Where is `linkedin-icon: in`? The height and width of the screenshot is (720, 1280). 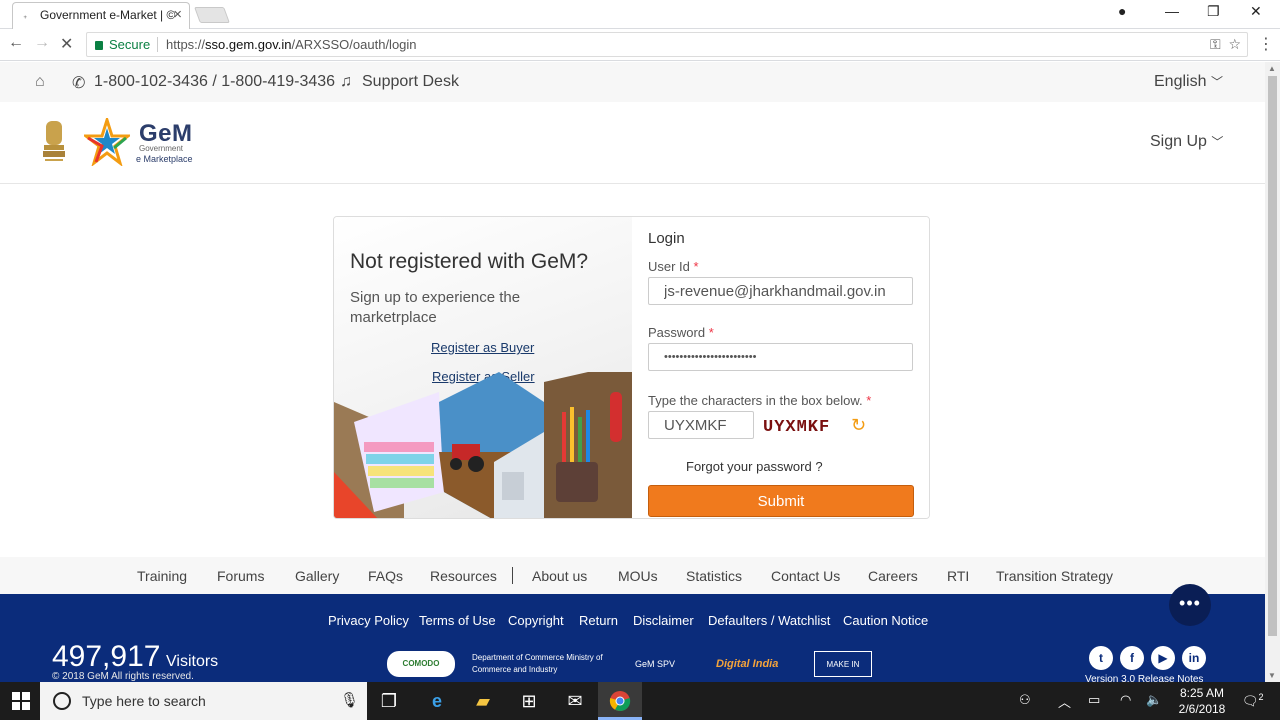
linkedin-icon: in is located at coordinates (1194, 658).